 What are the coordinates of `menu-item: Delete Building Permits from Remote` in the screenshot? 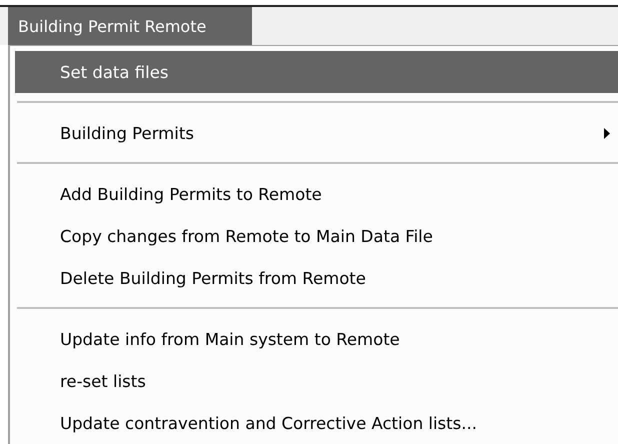 It's located at (316, 278).